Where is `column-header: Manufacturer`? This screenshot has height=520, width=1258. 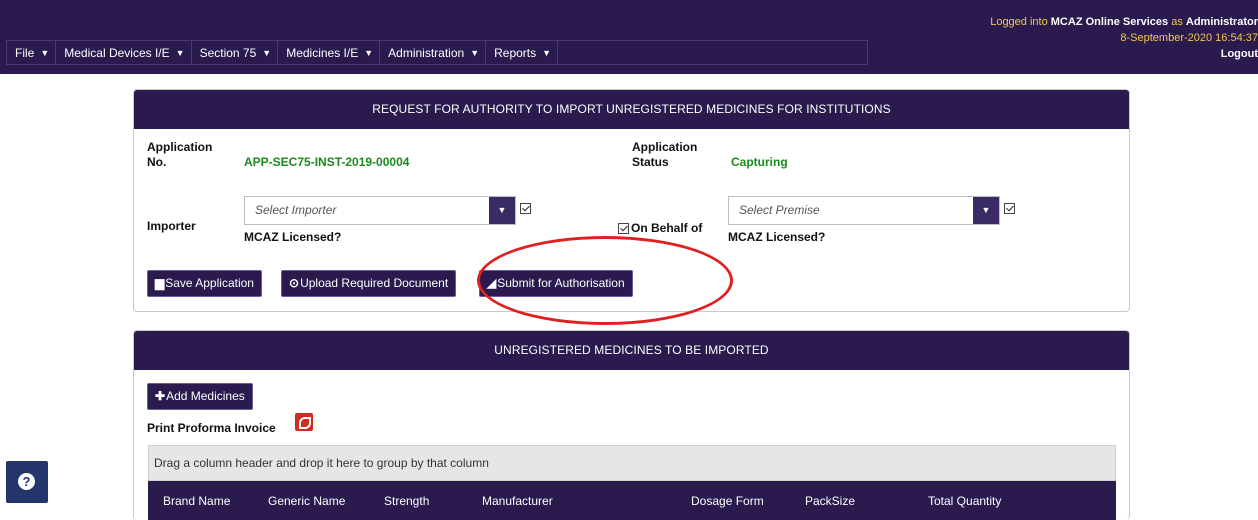
column-header: Manufacturer is located at coordinates (517, 501).